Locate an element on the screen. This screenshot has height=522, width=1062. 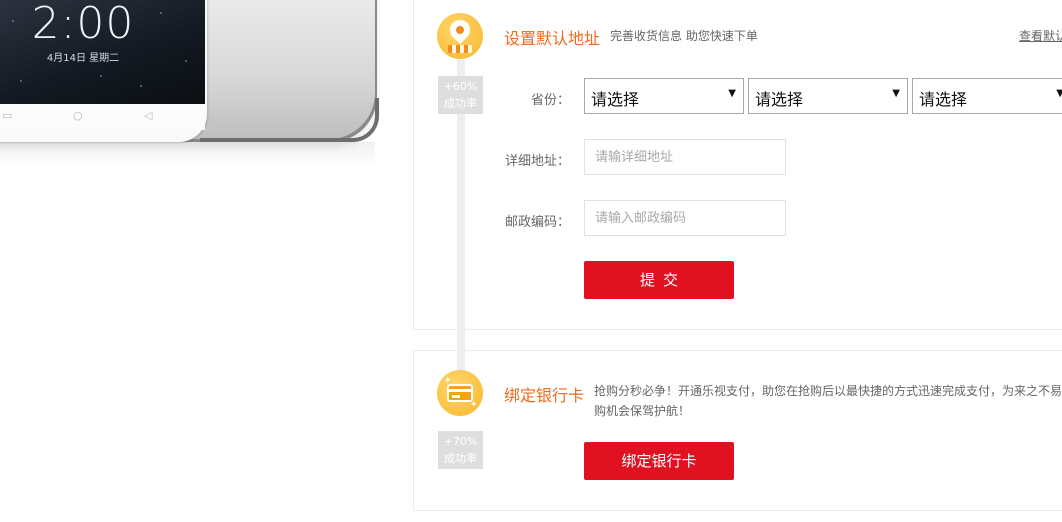
address-step-subtitle: 完善收货信息 助您快速下单 is located at coordinates (684, 36).